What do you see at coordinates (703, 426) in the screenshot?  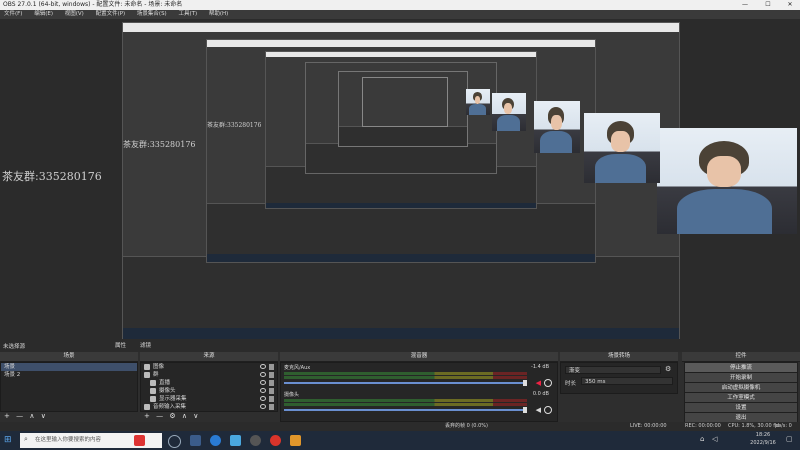 I see `rec-indicator: REC: 00:00:00` at bounding box center [703, 426].